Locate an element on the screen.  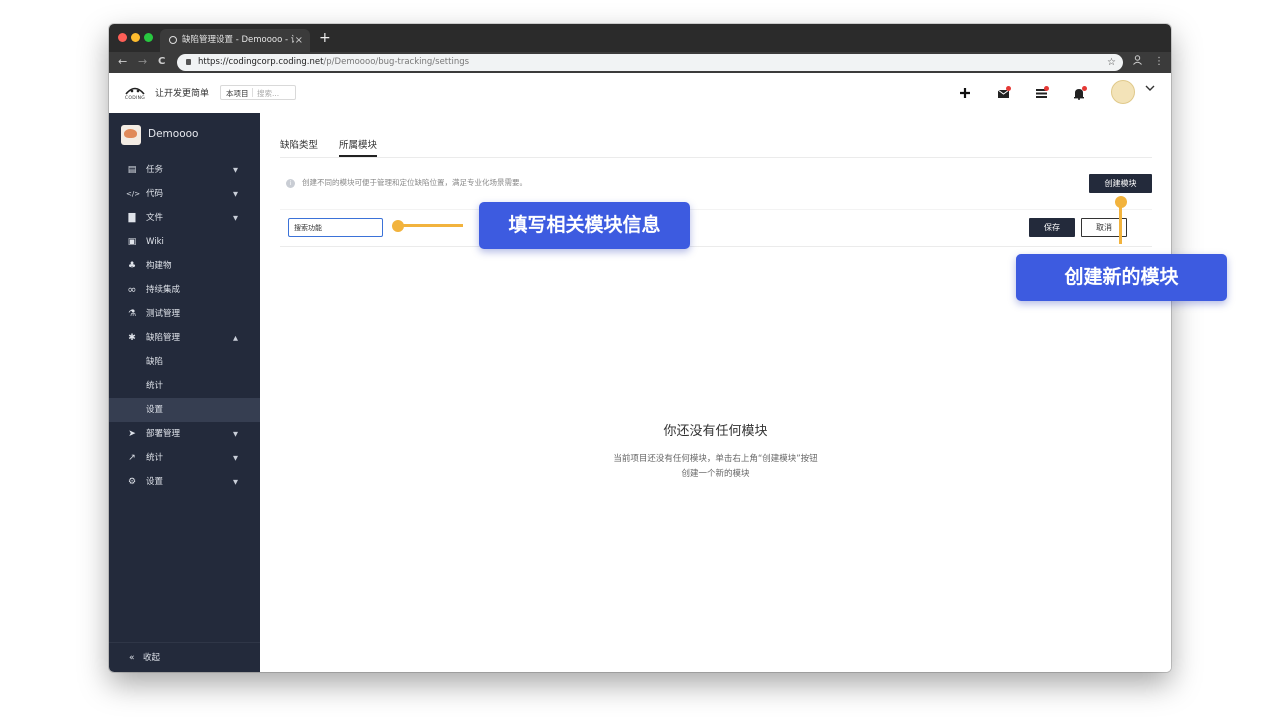
forward-icon: → is located at coordinates (142, 62).